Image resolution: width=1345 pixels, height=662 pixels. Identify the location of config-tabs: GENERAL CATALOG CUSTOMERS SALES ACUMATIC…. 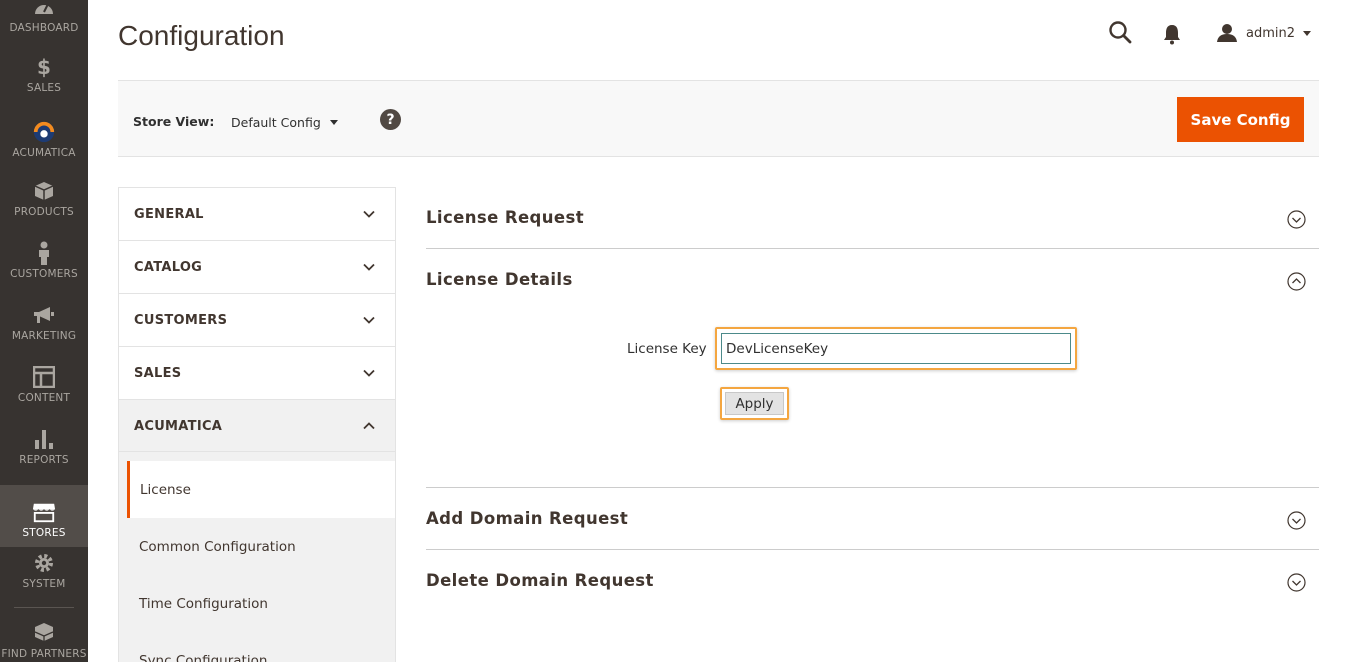
(257, 424).